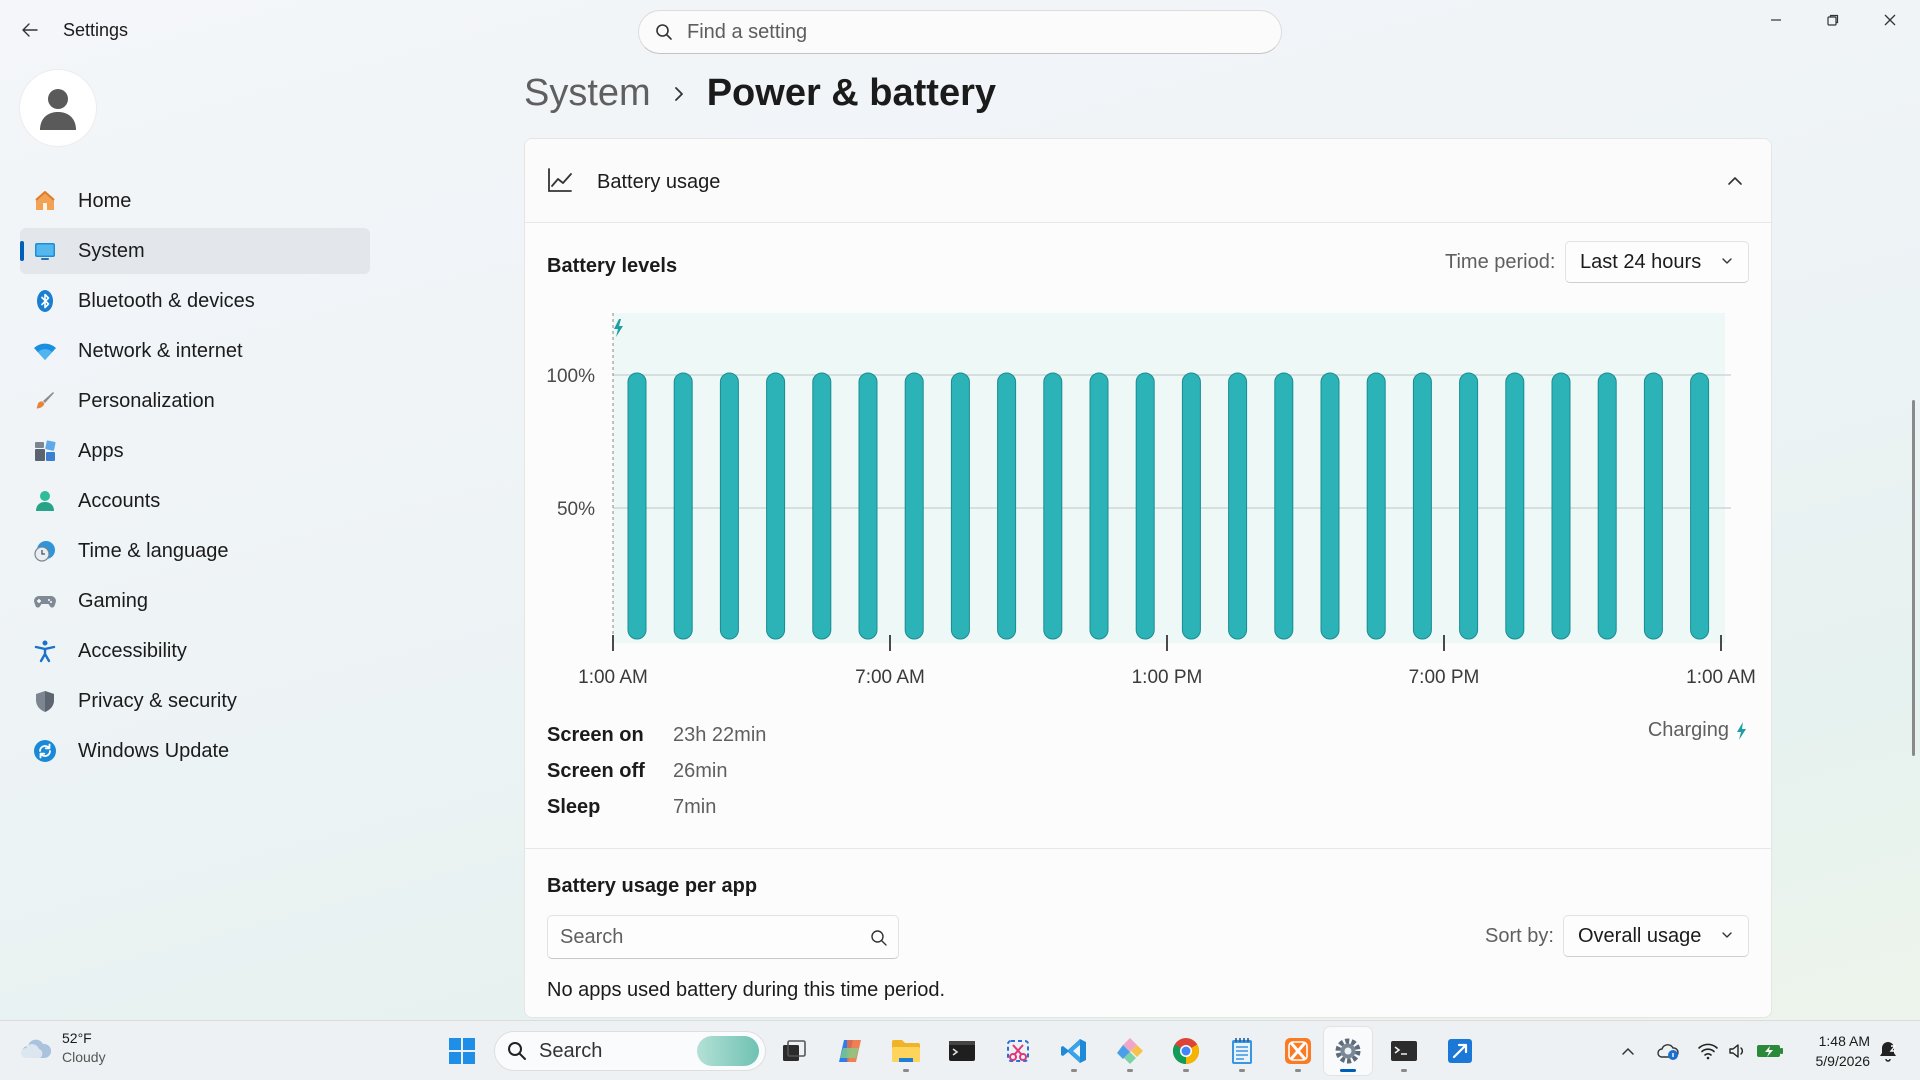 This screenshot has width=1920, height=1080. What do you see at coordinates (850, 1051) in the screenshot?
I see `taskbar-app-copilot` at bounding box center [850, 1051].